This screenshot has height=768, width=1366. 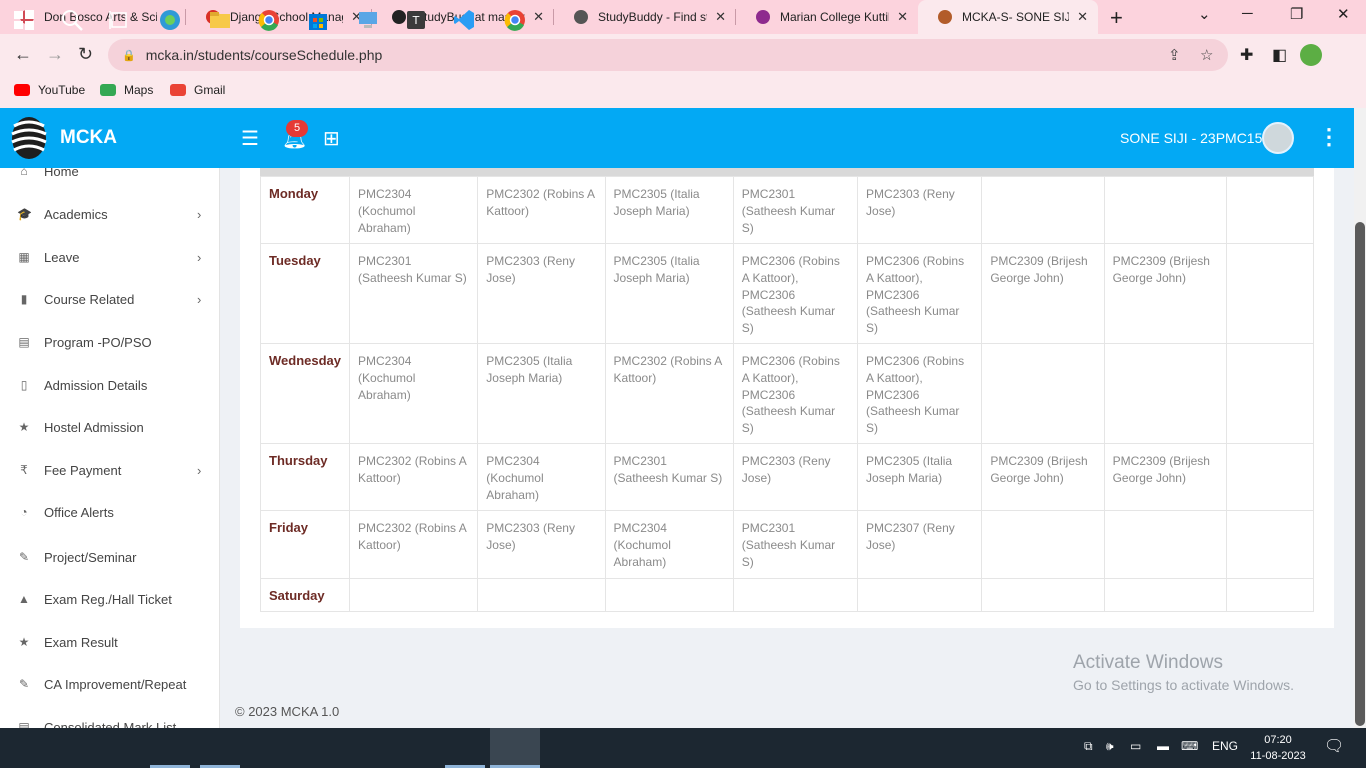 I want to click on window-close-icon: ✕, so click(x=1343, y=14).